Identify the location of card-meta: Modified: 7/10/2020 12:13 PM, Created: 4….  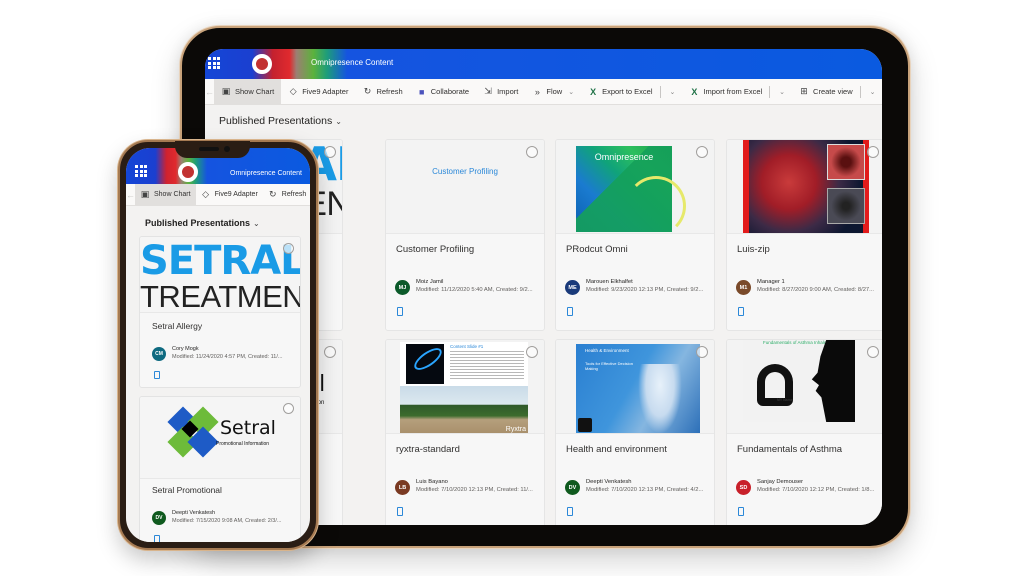
(645, 490).